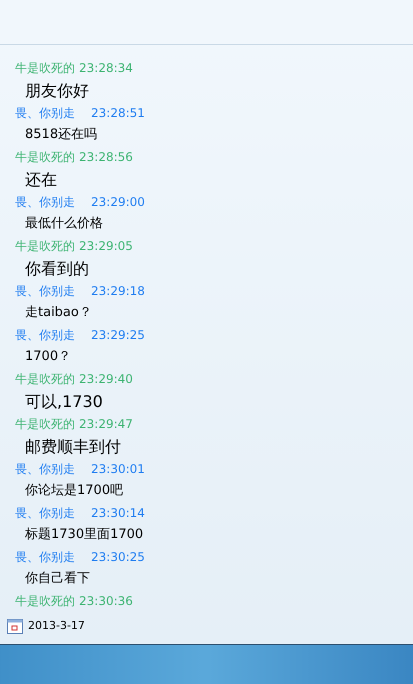 Image resolution: width=413 pixels, height=684 pixels. I want to click on message-time: 23:29:18, so click(118, 291).